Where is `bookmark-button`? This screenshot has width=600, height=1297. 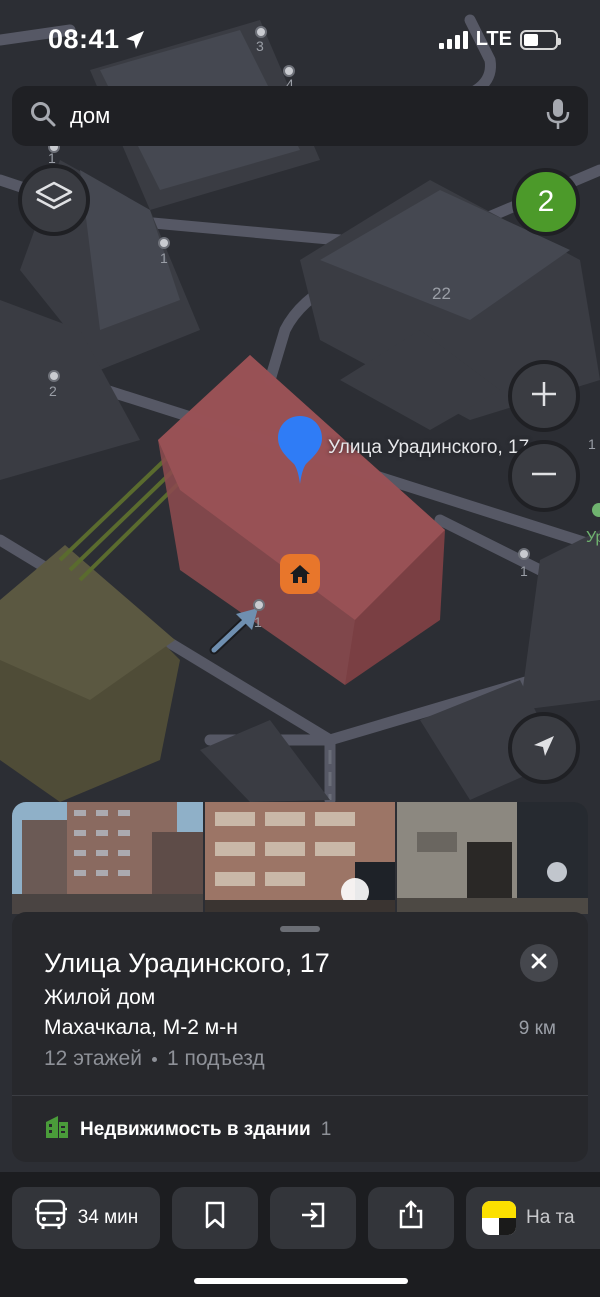
bookmark-button is located at coordinates (215, 1218).